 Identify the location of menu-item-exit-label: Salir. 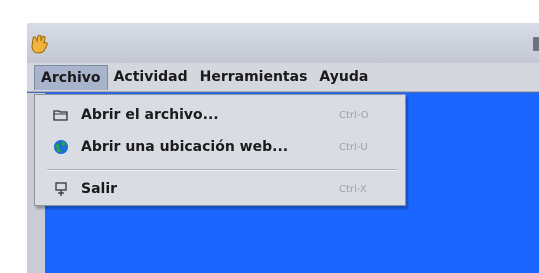
(99, 189).